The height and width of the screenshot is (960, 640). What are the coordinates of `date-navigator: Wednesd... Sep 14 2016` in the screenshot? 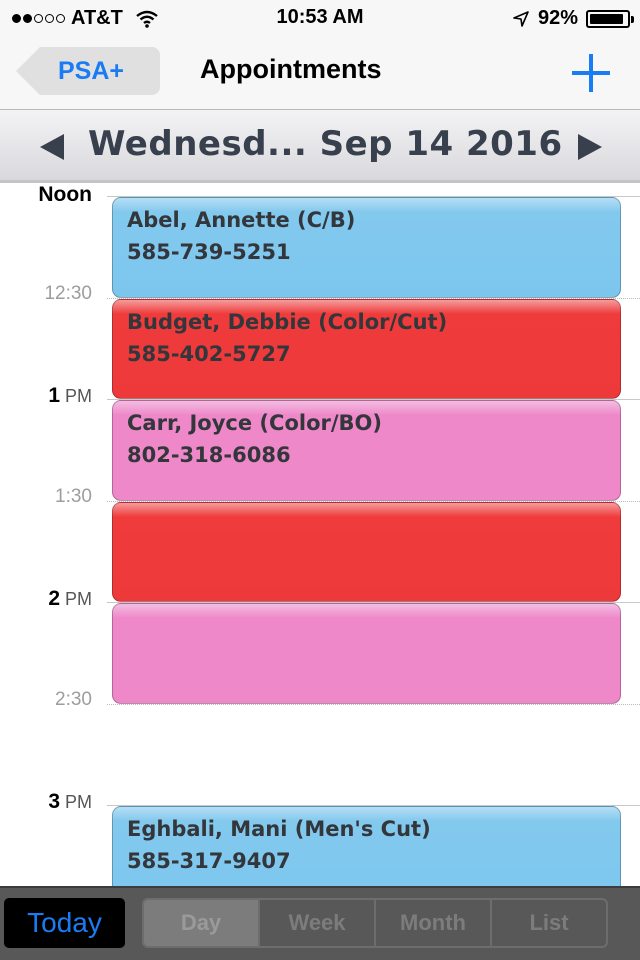 It's located at (320, 146).